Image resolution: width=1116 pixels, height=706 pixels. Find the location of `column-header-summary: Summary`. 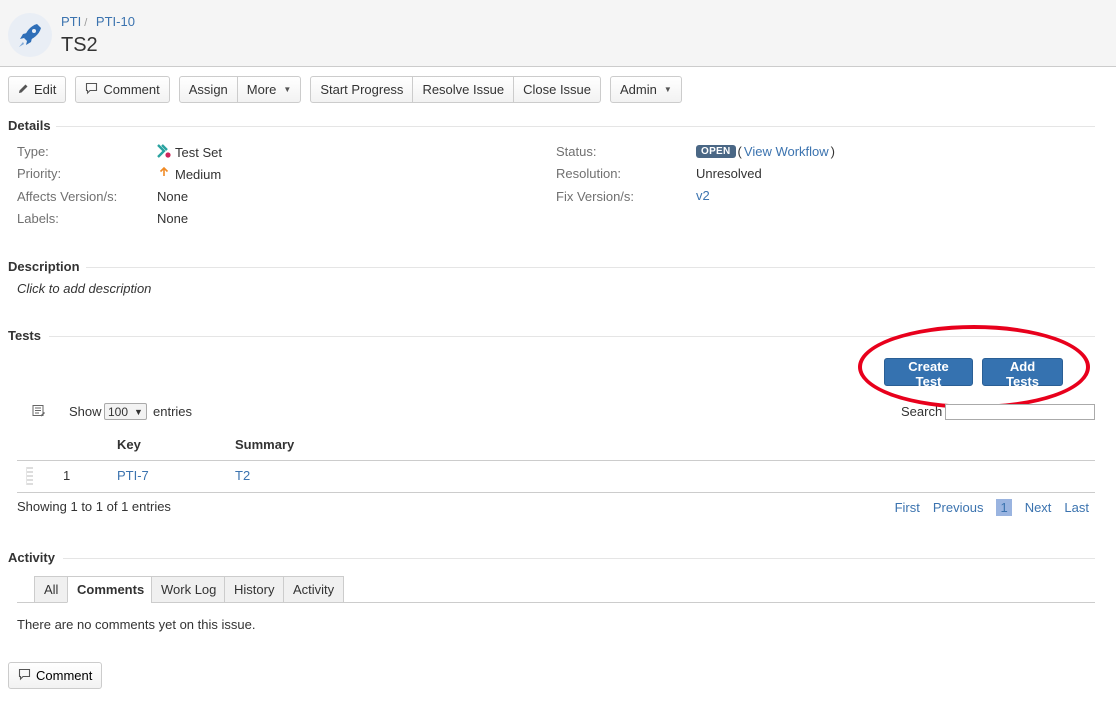

column-header-summary: Summary is located at coordinates (264, 444).